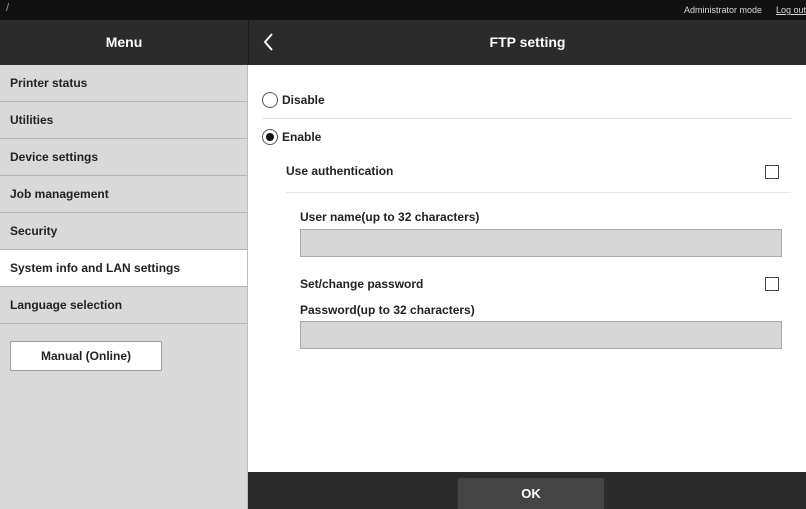 Image resolution: width=806 pixels, height=509 pixels. Describe the element at coordinates (123, 120) in the screenshot. I see `sidebar-item-utilities: Utilities` at that location.